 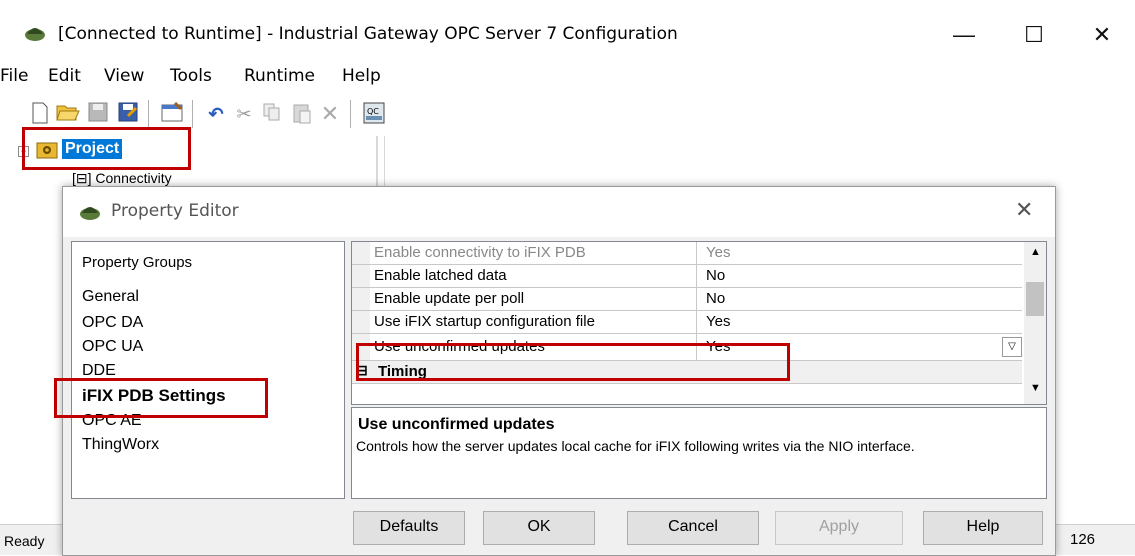 I want to click on menu-tools: Tools, so click(x=191, y=76).